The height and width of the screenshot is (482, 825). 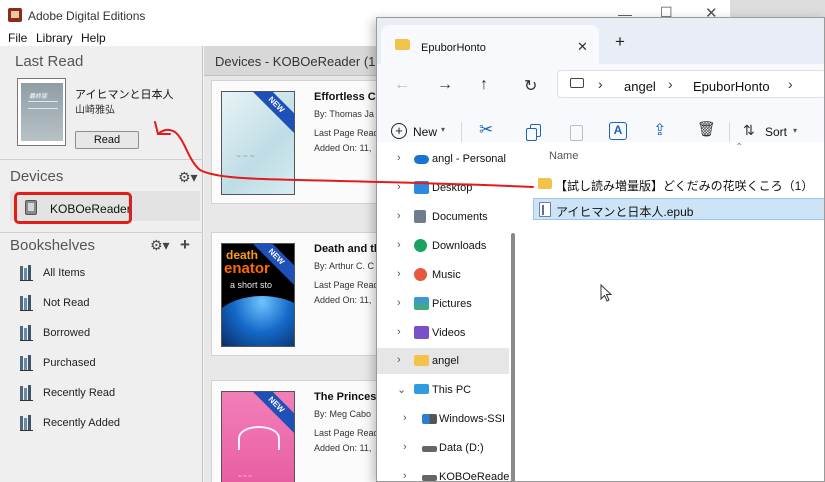 I want to click on tree-item-pictures: › Pictures, so click(x=443, y=304).